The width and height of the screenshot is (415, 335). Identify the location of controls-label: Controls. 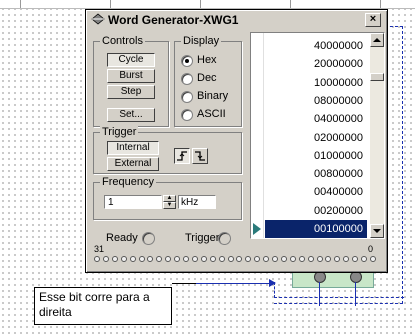
(122, 41).